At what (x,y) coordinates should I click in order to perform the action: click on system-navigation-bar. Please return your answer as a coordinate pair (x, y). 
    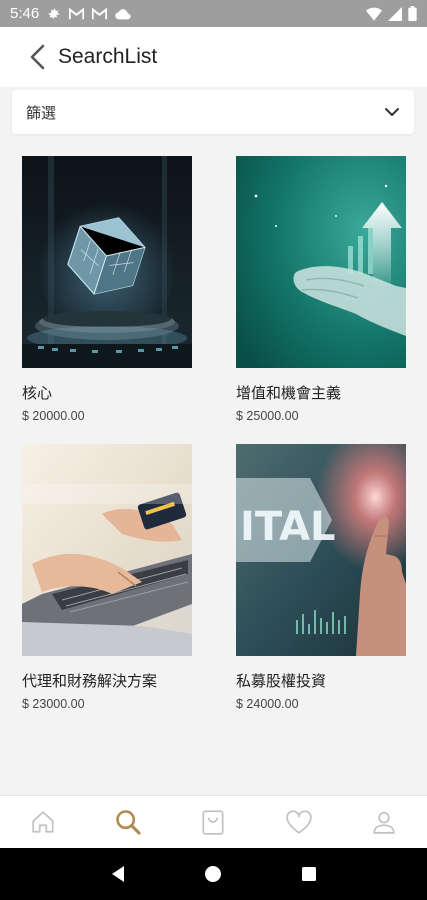
    Looking at the image, I should click on (213, 874).